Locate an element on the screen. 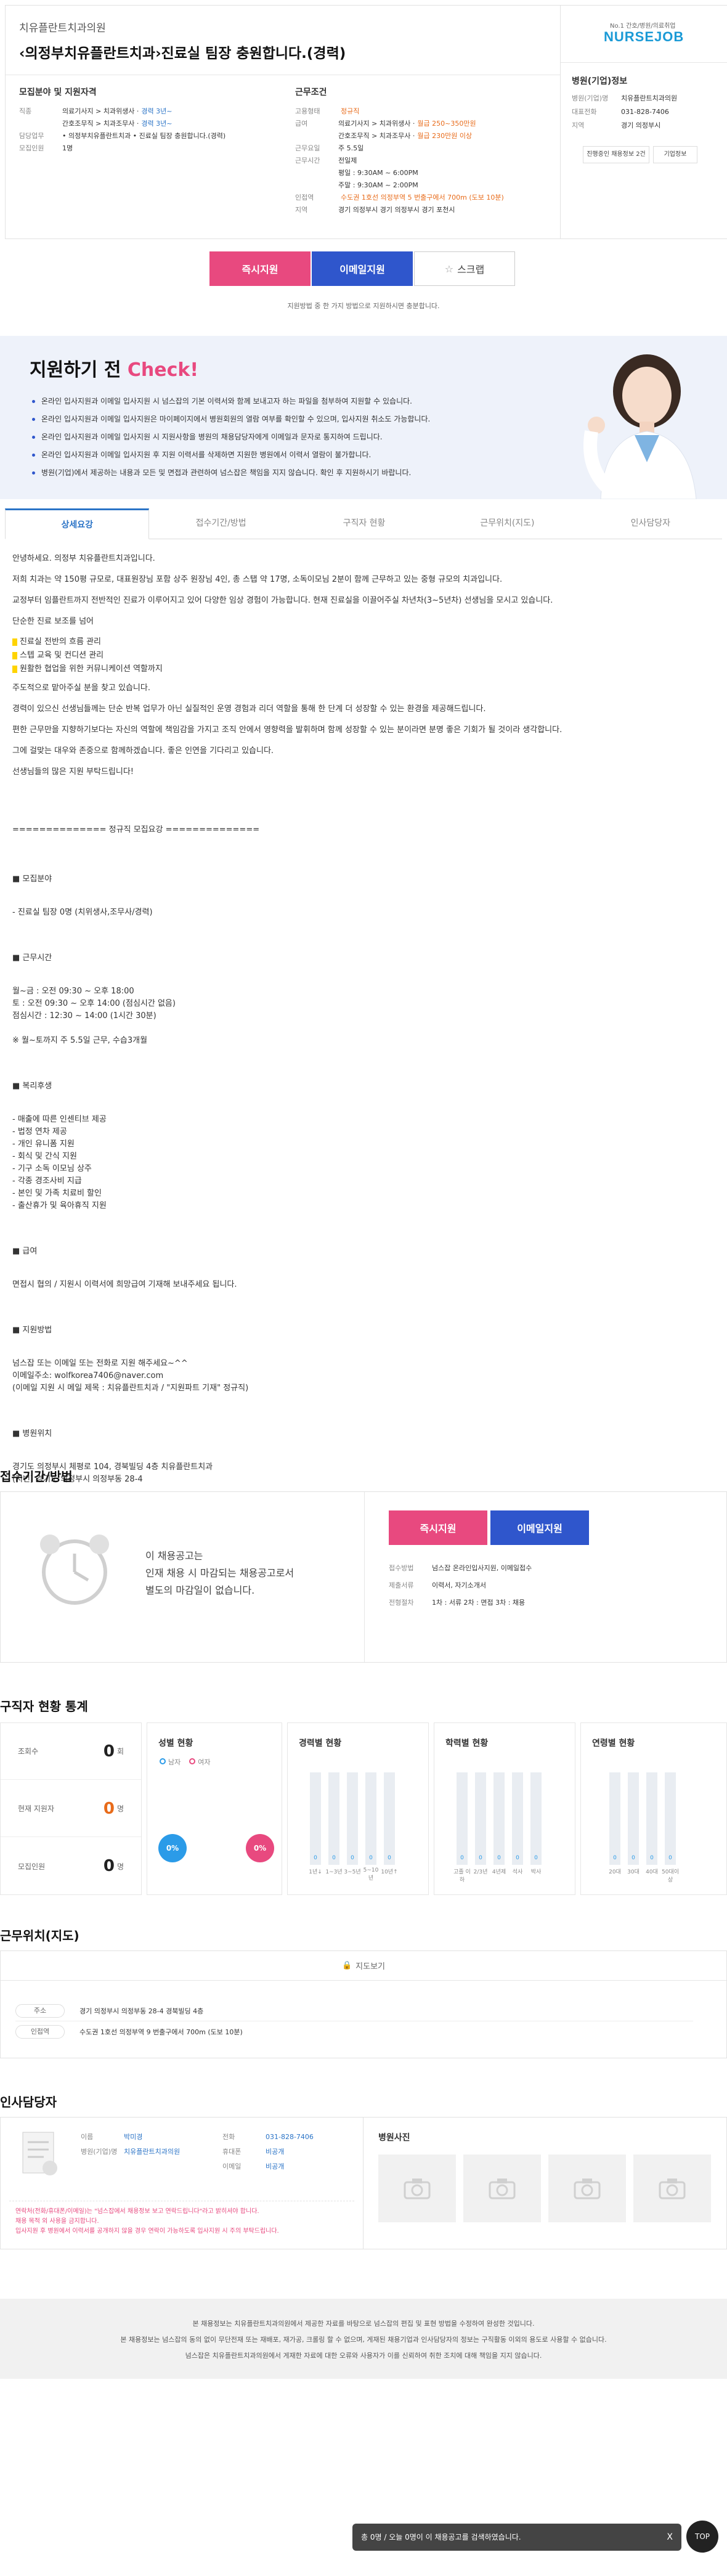  career-bar-col: 0 10년↑ is located at coordinates (389, 1826).